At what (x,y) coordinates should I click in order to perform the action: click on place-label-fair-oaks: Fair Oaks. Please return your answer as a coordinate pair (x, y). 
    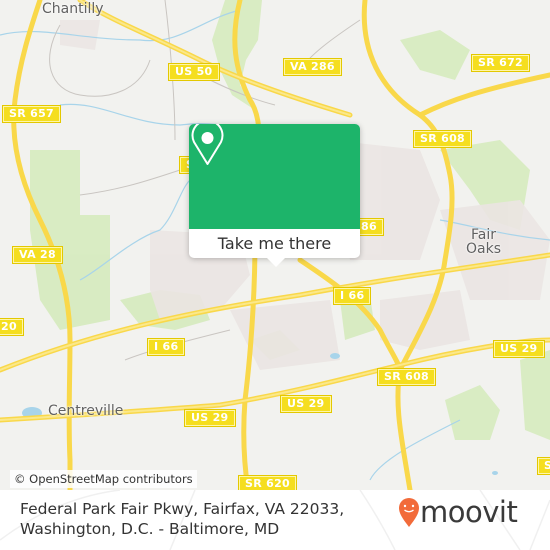
    Looking at the image, I should click on (483, 242).